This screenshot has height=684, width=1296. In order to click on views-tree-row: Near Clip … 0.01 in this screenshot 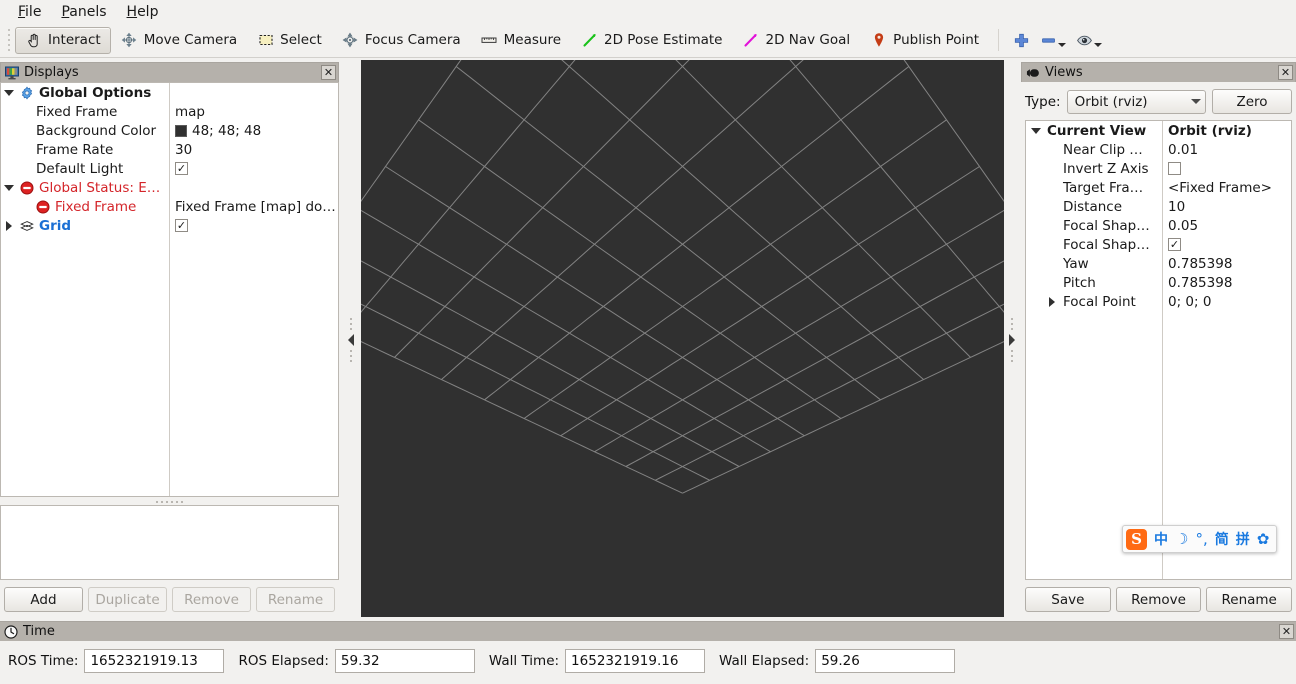, I will do `click(1158, 149)`.